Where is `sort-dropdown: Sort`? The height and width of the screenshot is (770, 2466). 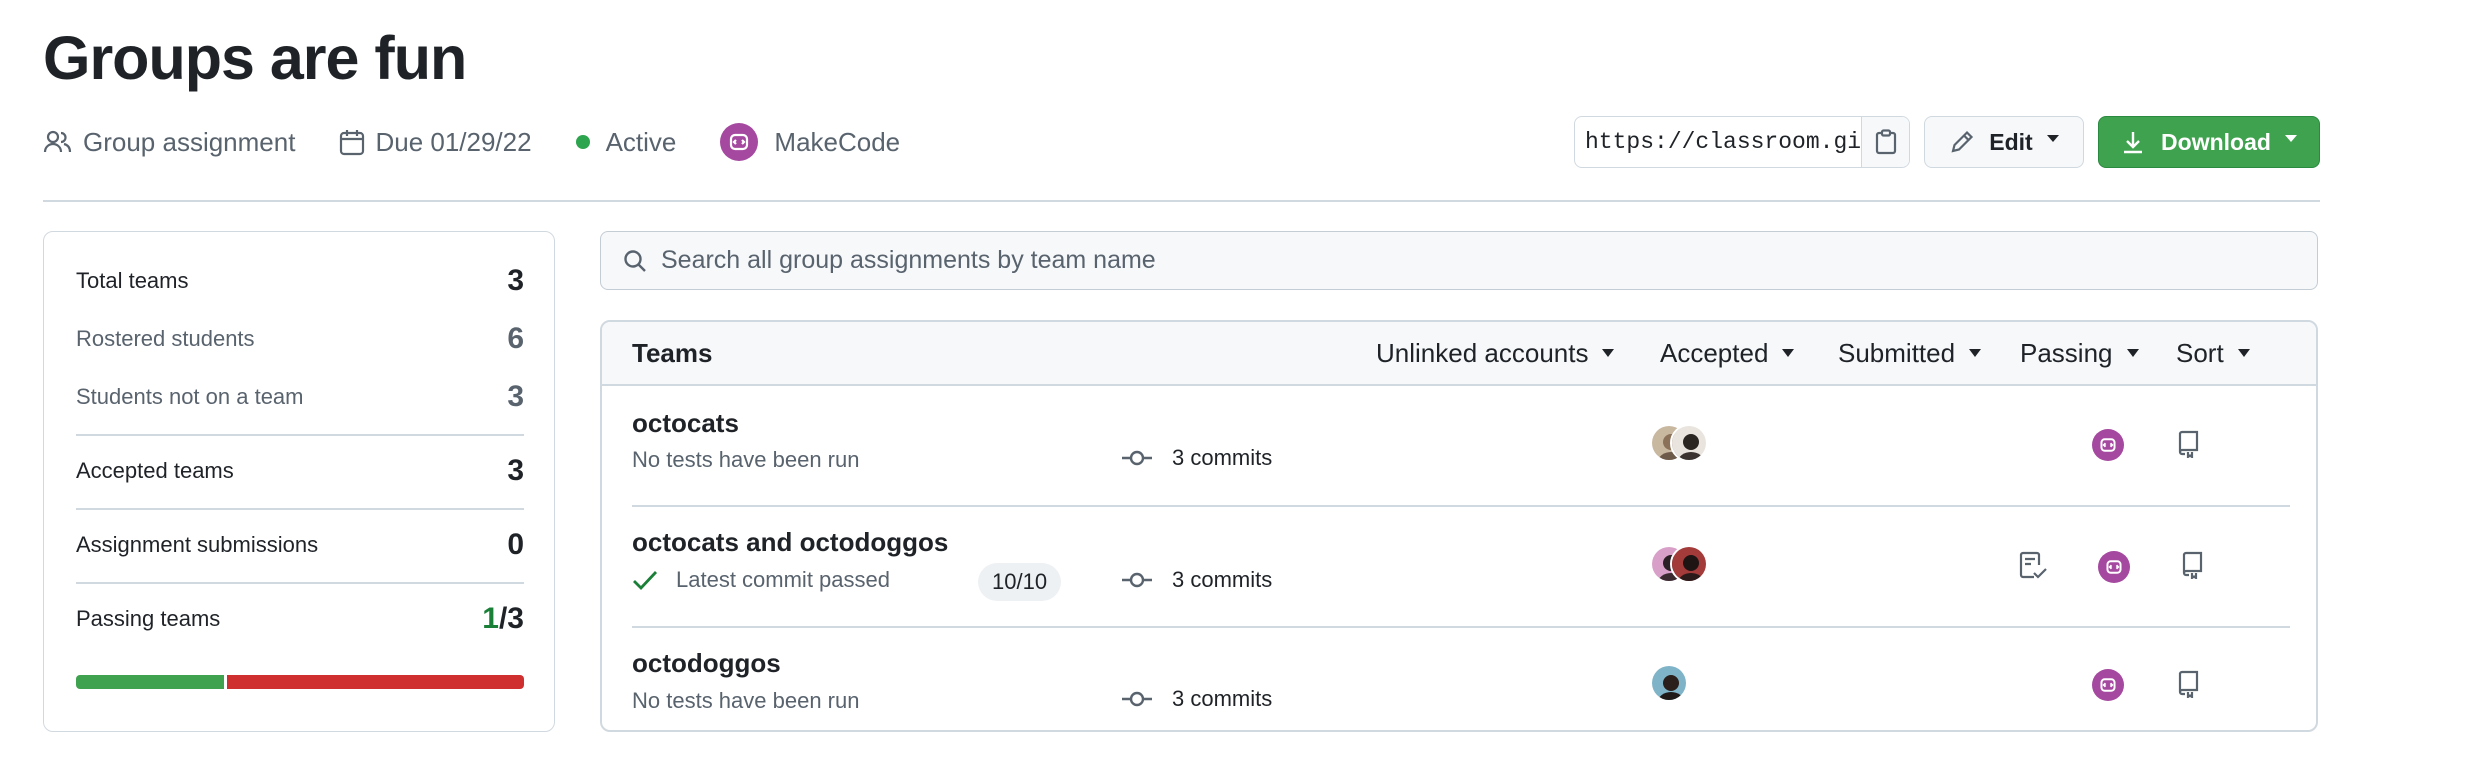
sort-dropdown: Sort is located at coordinates (2213, 353).